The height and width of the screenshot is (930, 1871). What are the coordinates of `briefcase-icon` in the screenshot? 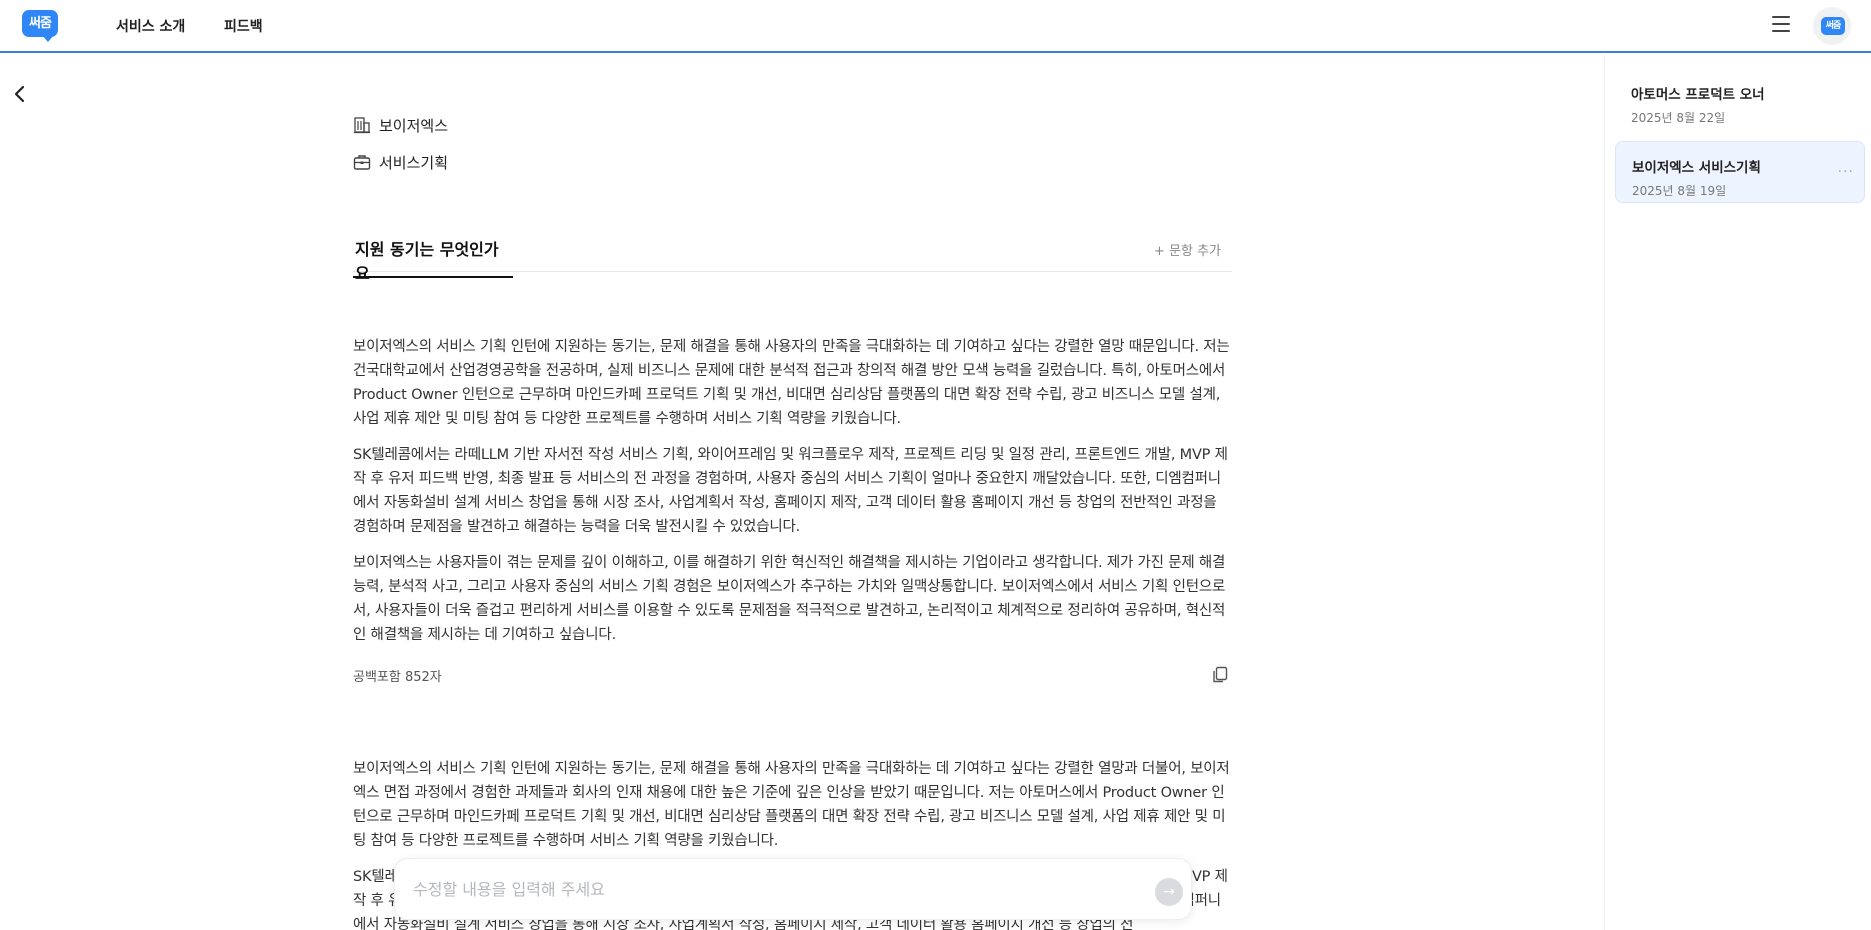 It's located at (362, 162).